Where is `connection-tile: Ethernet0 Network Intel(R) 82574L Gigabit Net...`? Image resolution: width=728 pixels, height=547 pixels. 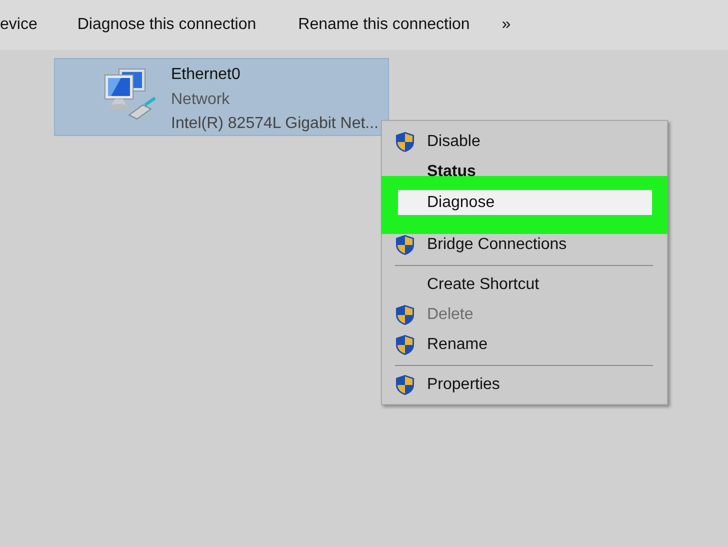
connection-tile: Ethernet0 Network Intel(R) 82574L Gigabit Net... is located at coordinates (221, 97).